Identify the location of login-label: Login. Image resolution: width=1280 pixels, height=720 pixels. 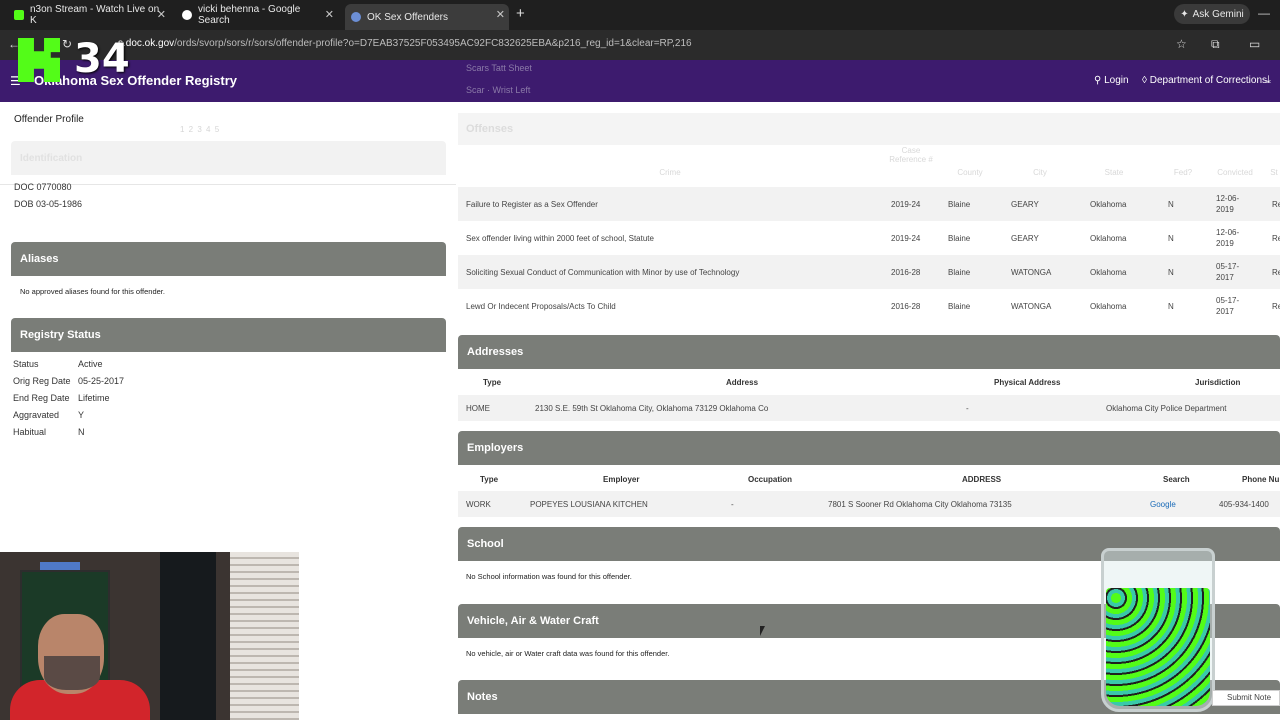
(1116, 80).